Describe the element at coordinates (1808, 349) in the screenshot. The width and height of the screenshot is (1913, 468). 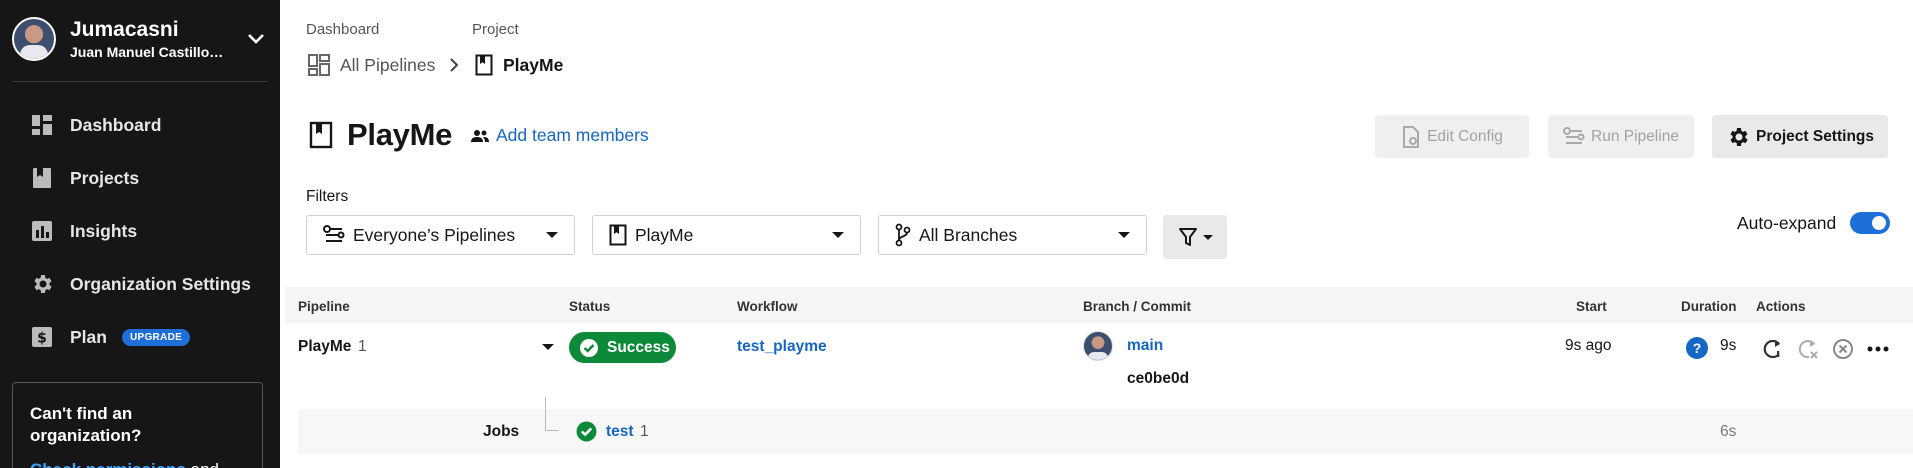
I see `rerun-failed-icon` at that location.